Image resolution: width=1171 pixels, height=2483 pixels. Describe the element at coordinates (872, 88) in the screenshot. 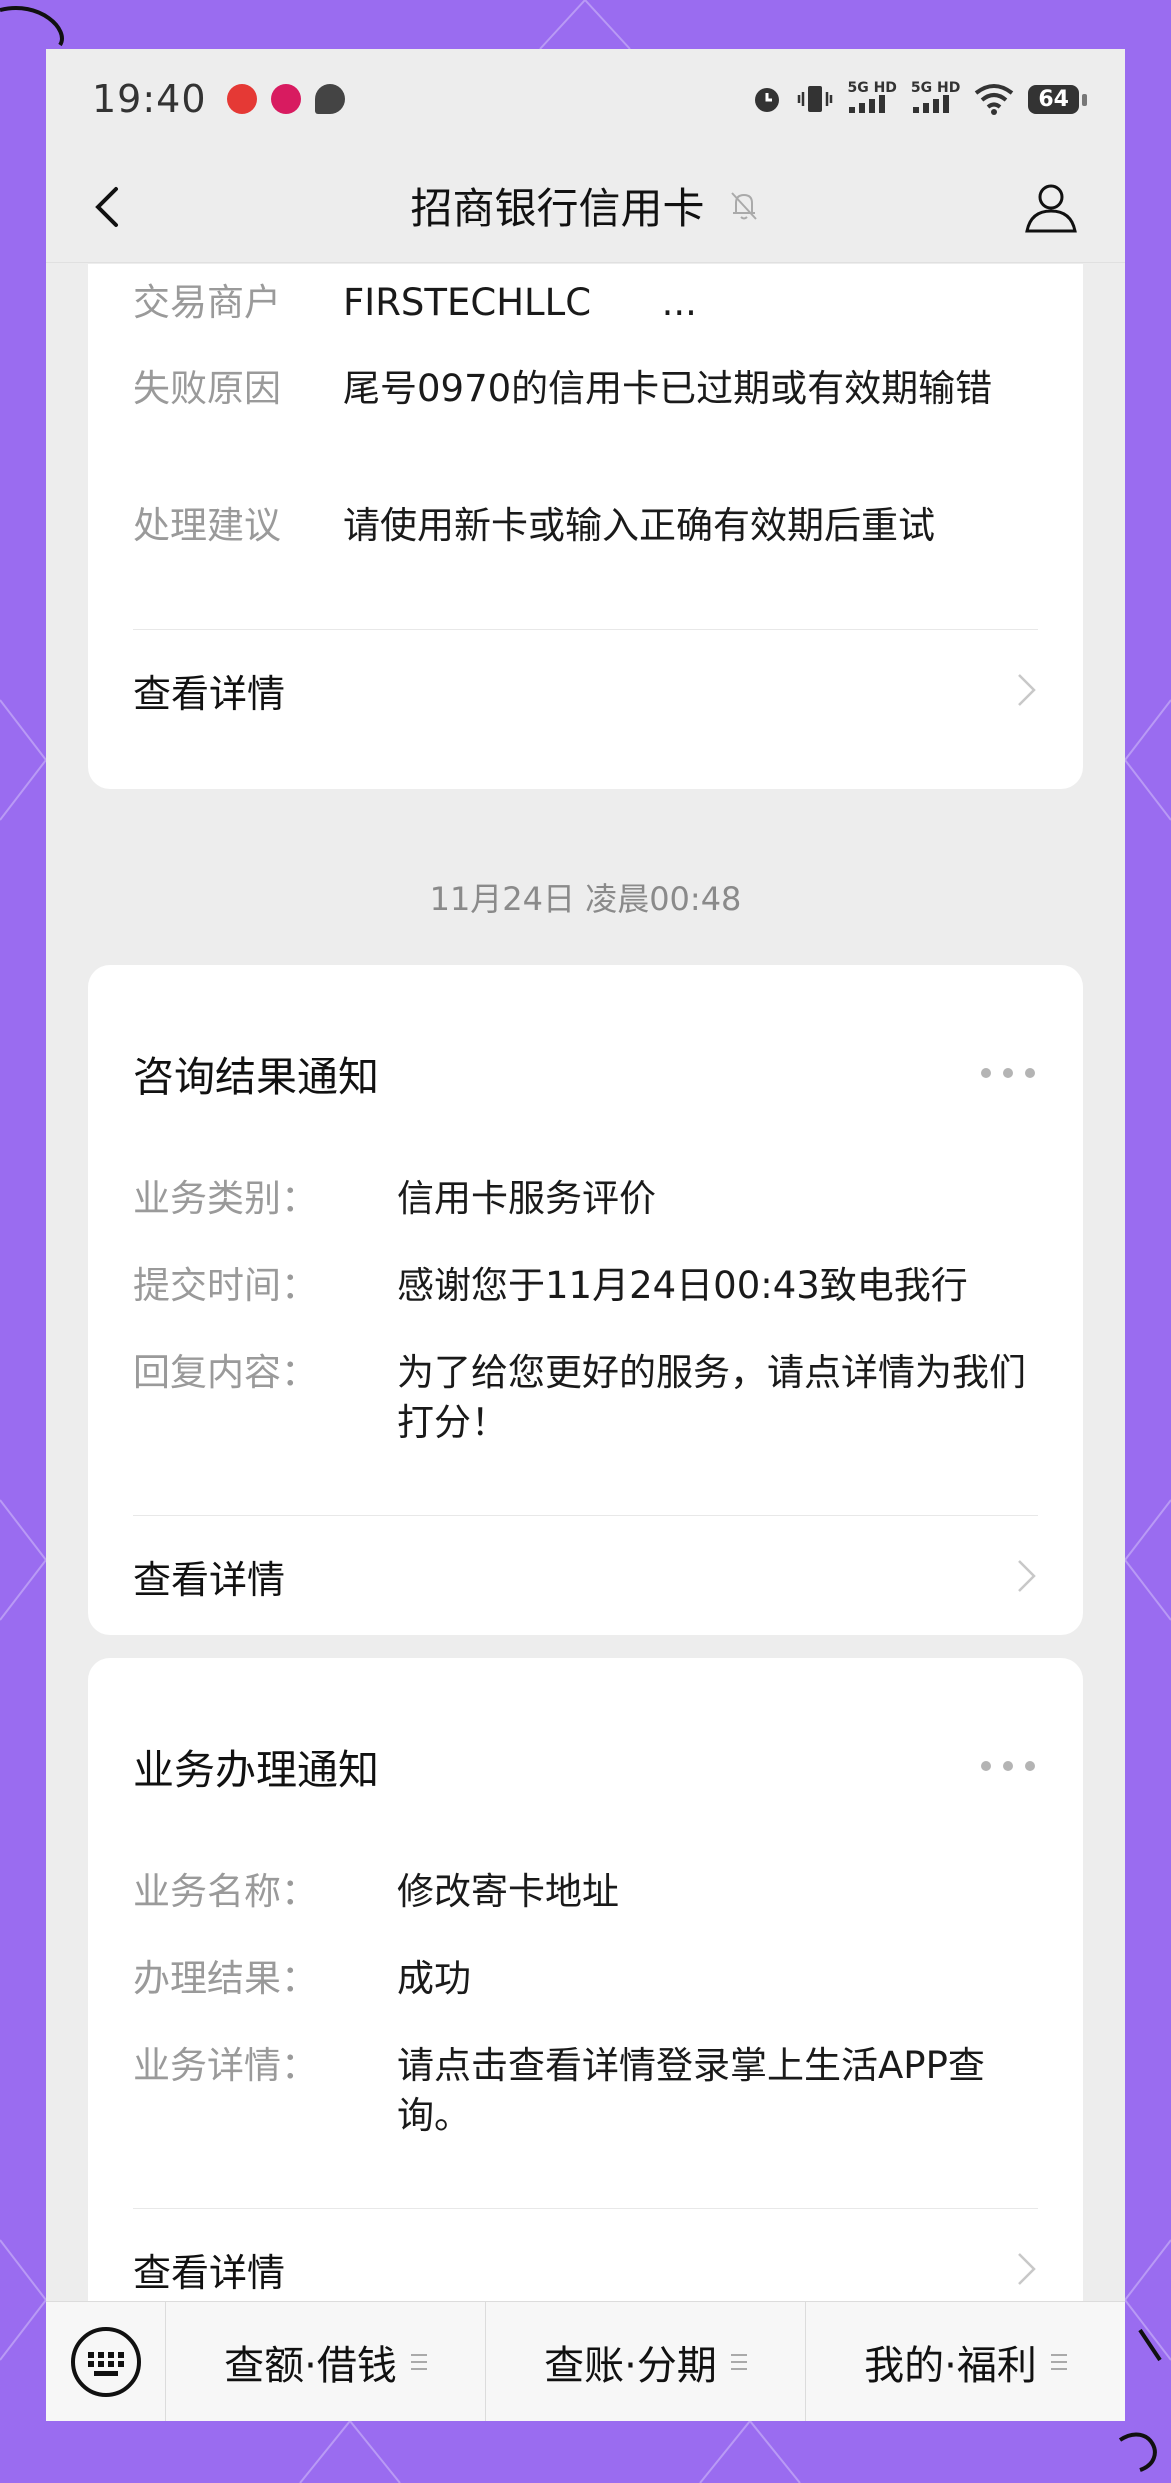

I see `signal-label-1: 5G HD` at that location.